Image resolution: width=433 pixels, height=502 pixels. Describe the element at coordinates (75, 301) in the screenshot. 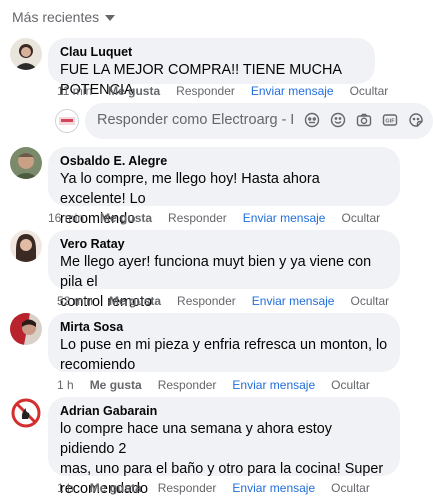

I see `comment-time: 52 min` at that location.